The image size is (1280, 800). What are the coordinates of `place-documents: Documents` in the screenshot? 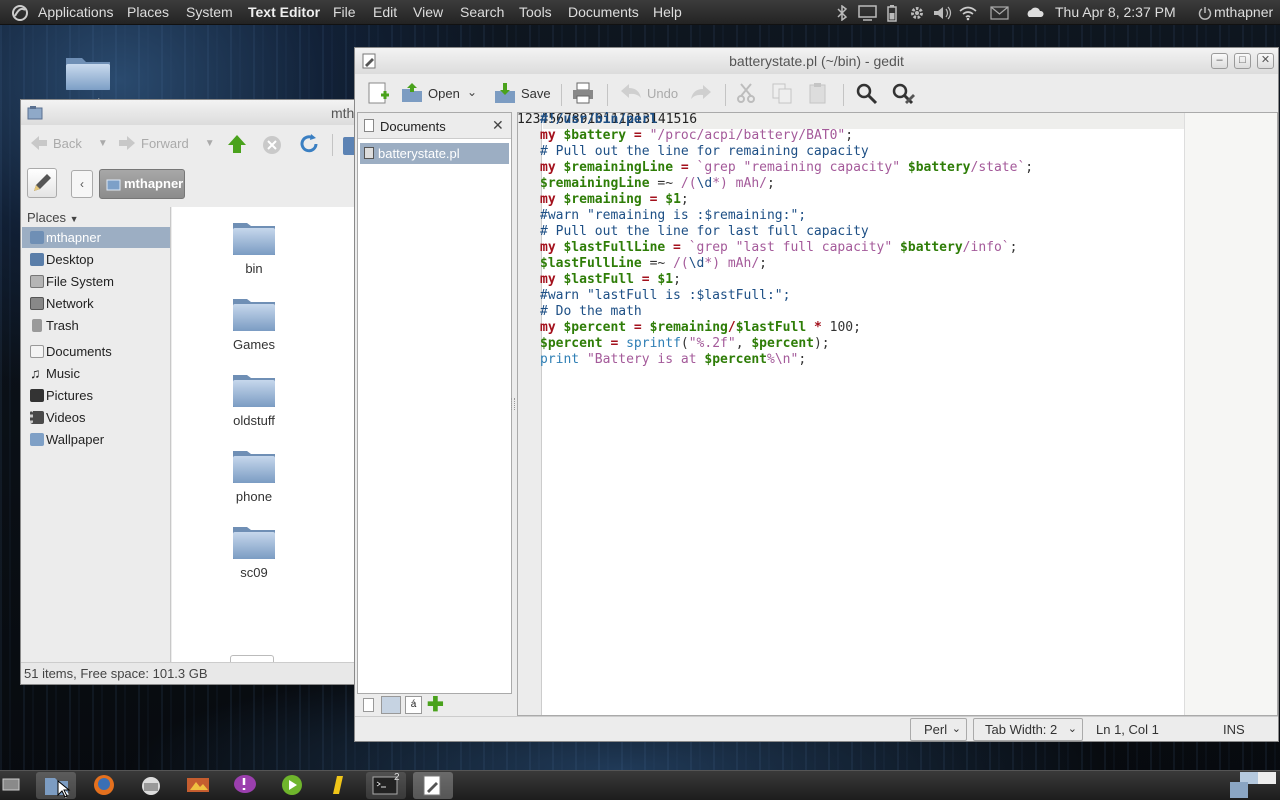 It's located at (96, 351).